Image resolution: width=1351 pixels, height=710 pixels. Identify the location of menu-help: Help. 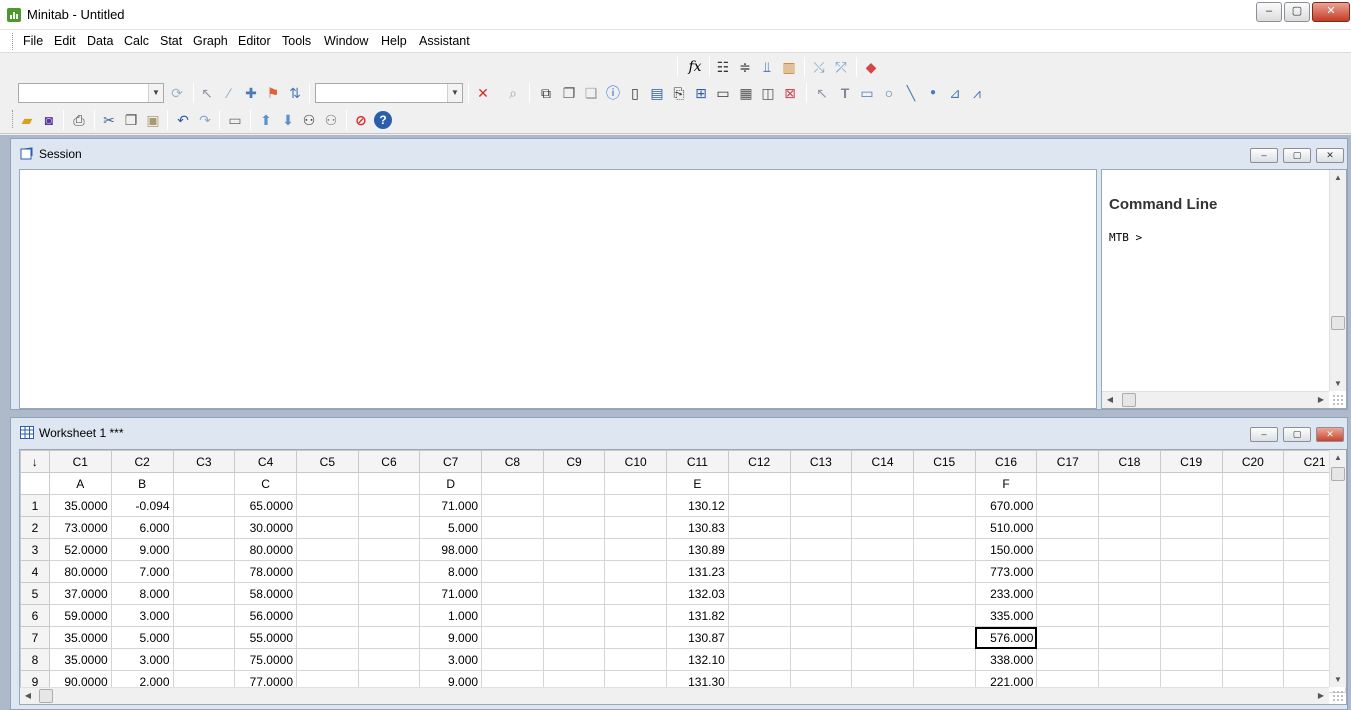
(394, 41).